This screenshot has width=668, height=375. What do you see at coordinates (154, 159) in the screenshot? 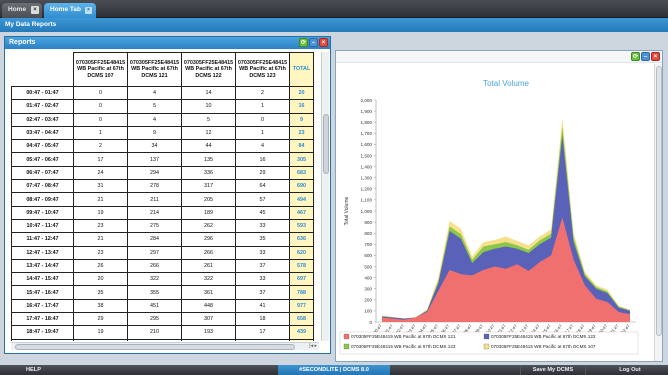
I see `volume-cell: 137` at bounding box center [154, 159].